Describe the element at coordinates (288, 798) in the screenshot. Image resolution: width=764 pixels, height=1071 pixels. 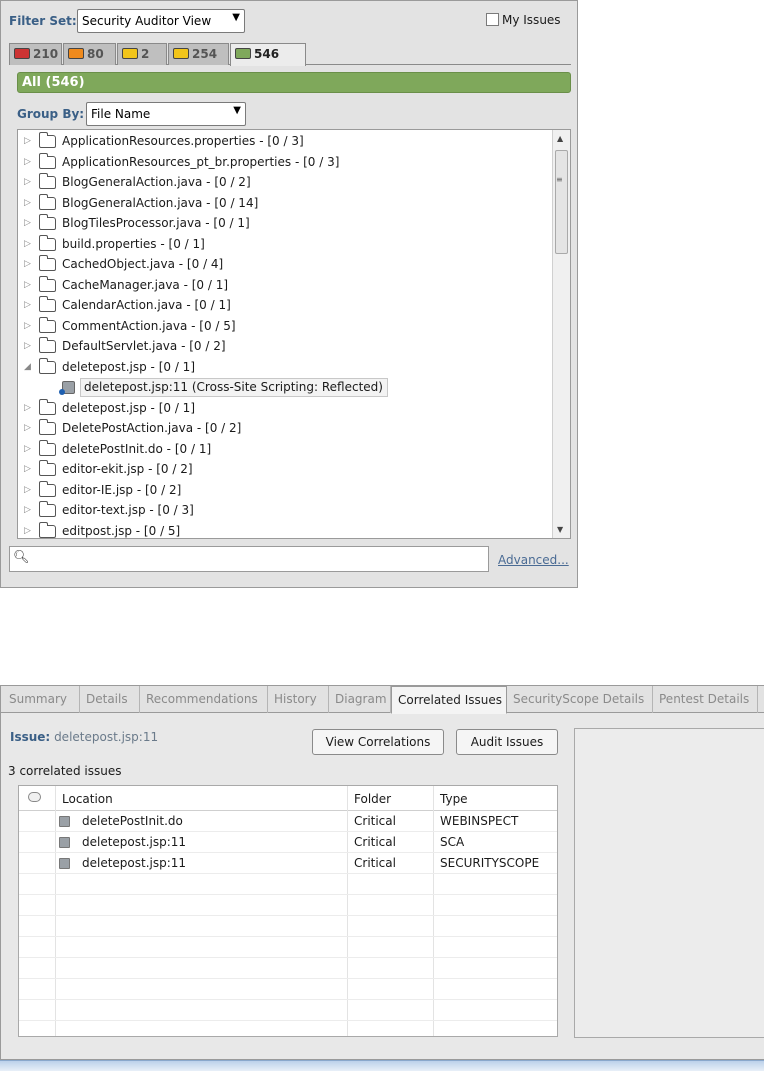
I see `table-header: Location Folder Type` at that location.